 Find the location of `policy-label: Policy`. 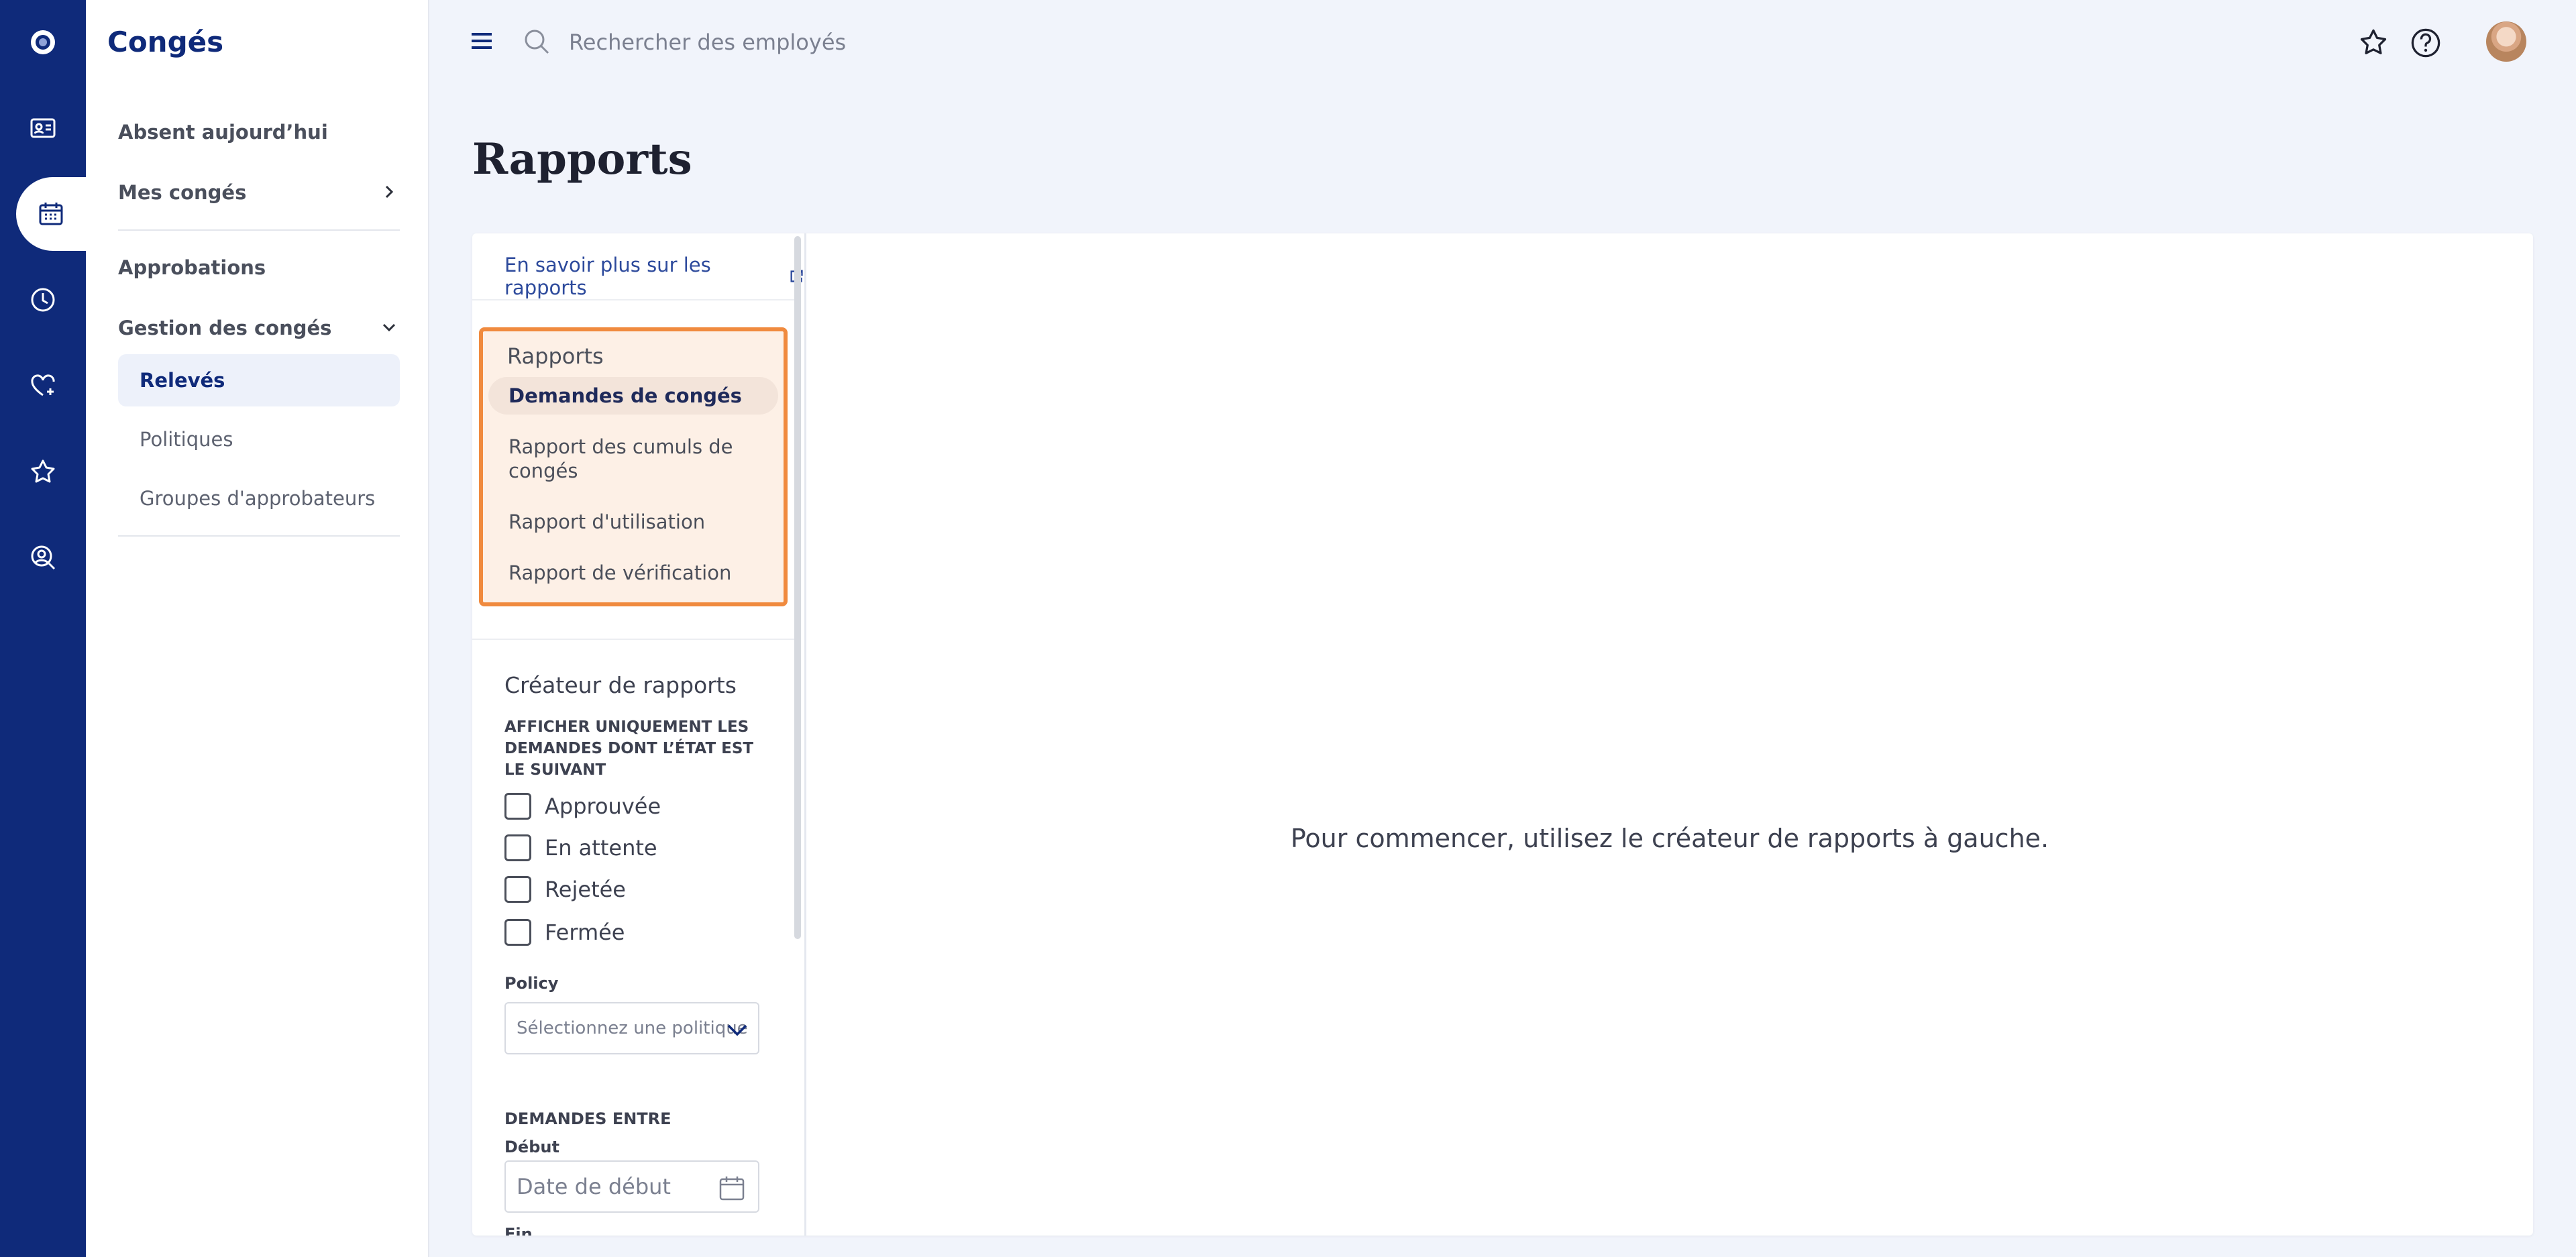

policy-label: Policy is located at coordinates (531, 984).